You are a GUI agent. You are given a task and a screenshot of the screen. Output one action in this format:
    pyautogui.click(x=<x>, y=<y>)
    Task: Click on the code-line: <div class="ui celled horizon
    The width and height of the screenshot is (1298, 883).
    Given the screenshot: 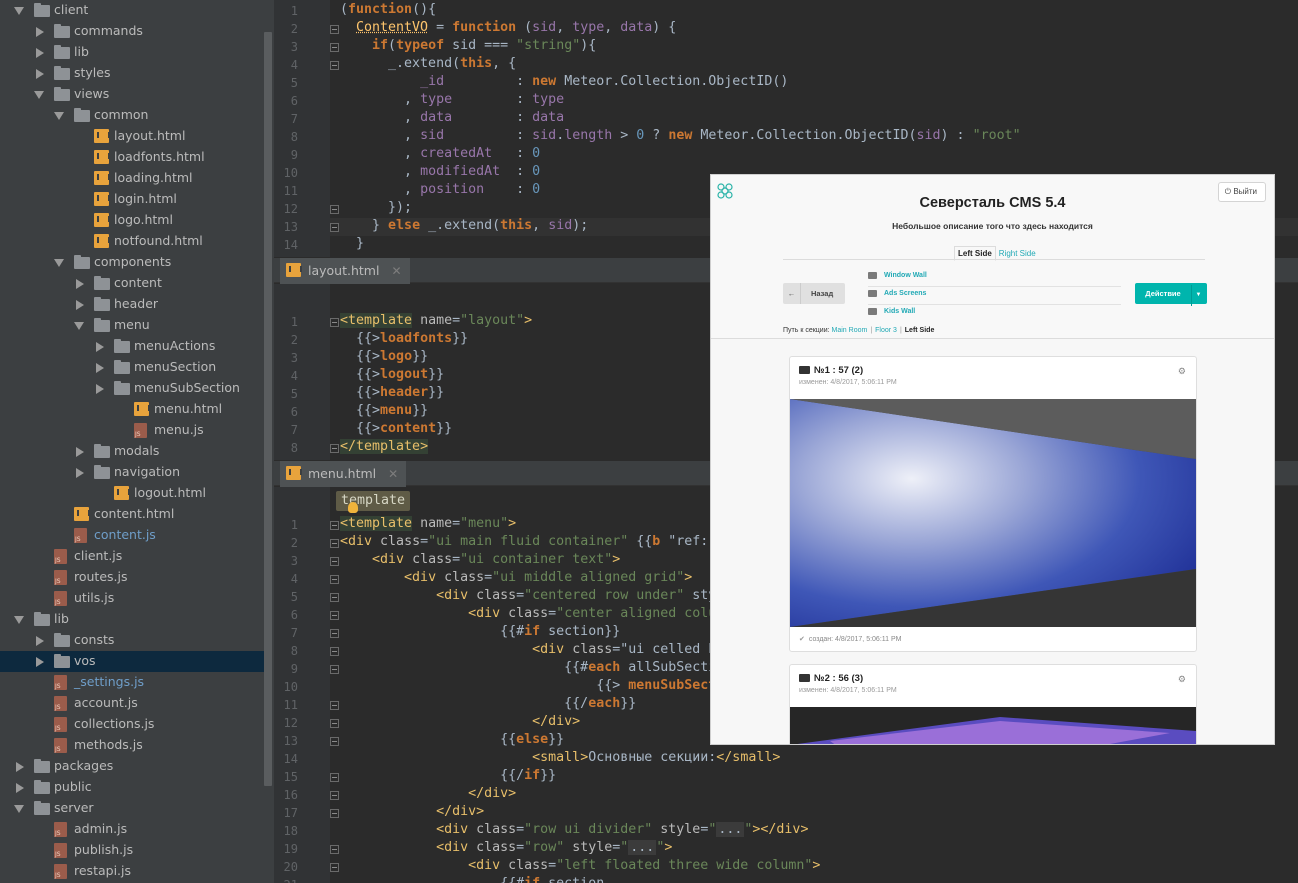 What is the action you would take?
    pyautogui.click(x=552, y=651)
    